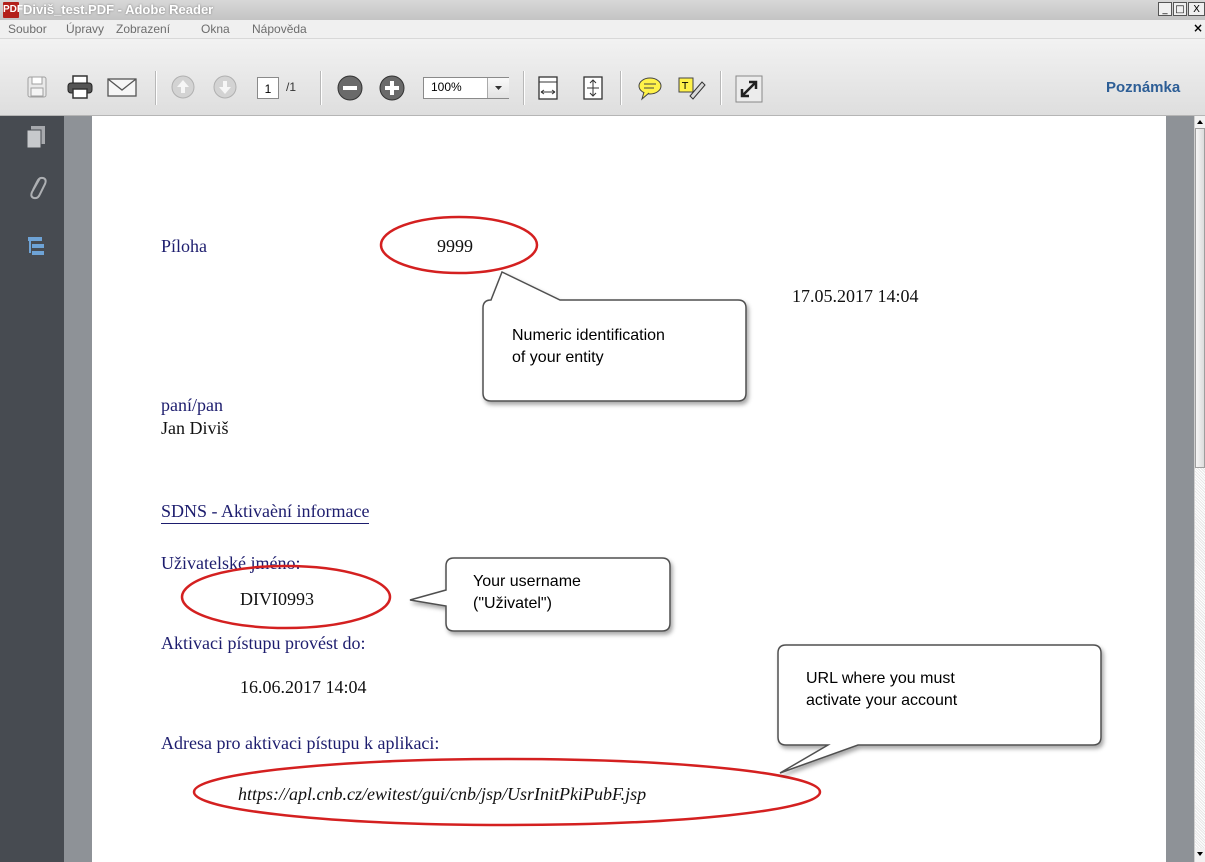 Image resolution: width=1205 pixels, height=862 pixels. What do you see at coordinates (880, 678) in the screenshot?
I see `callout-url-line1: URL where you must` at bounding box center [880, 678].